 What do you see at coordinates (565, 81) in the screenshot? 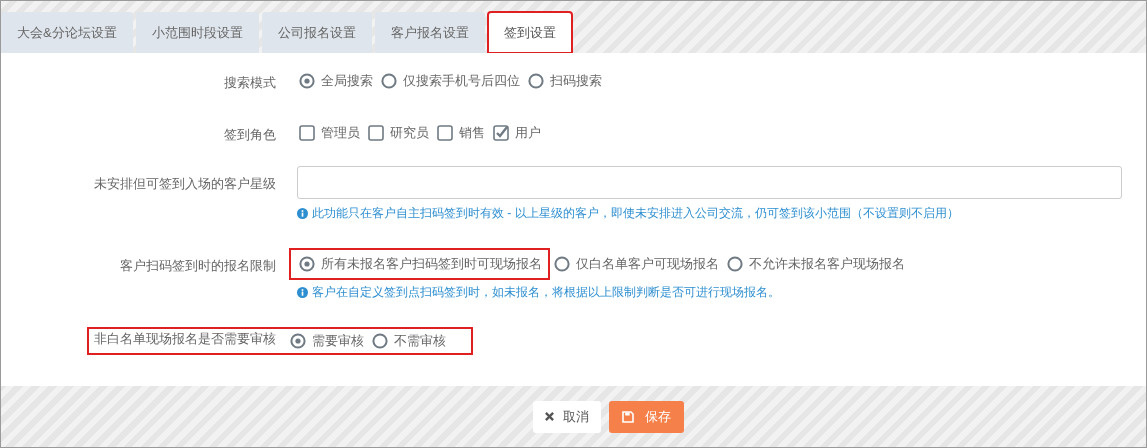
I see `radio-option: 扫码搜索` at bounding box center [565, 81].